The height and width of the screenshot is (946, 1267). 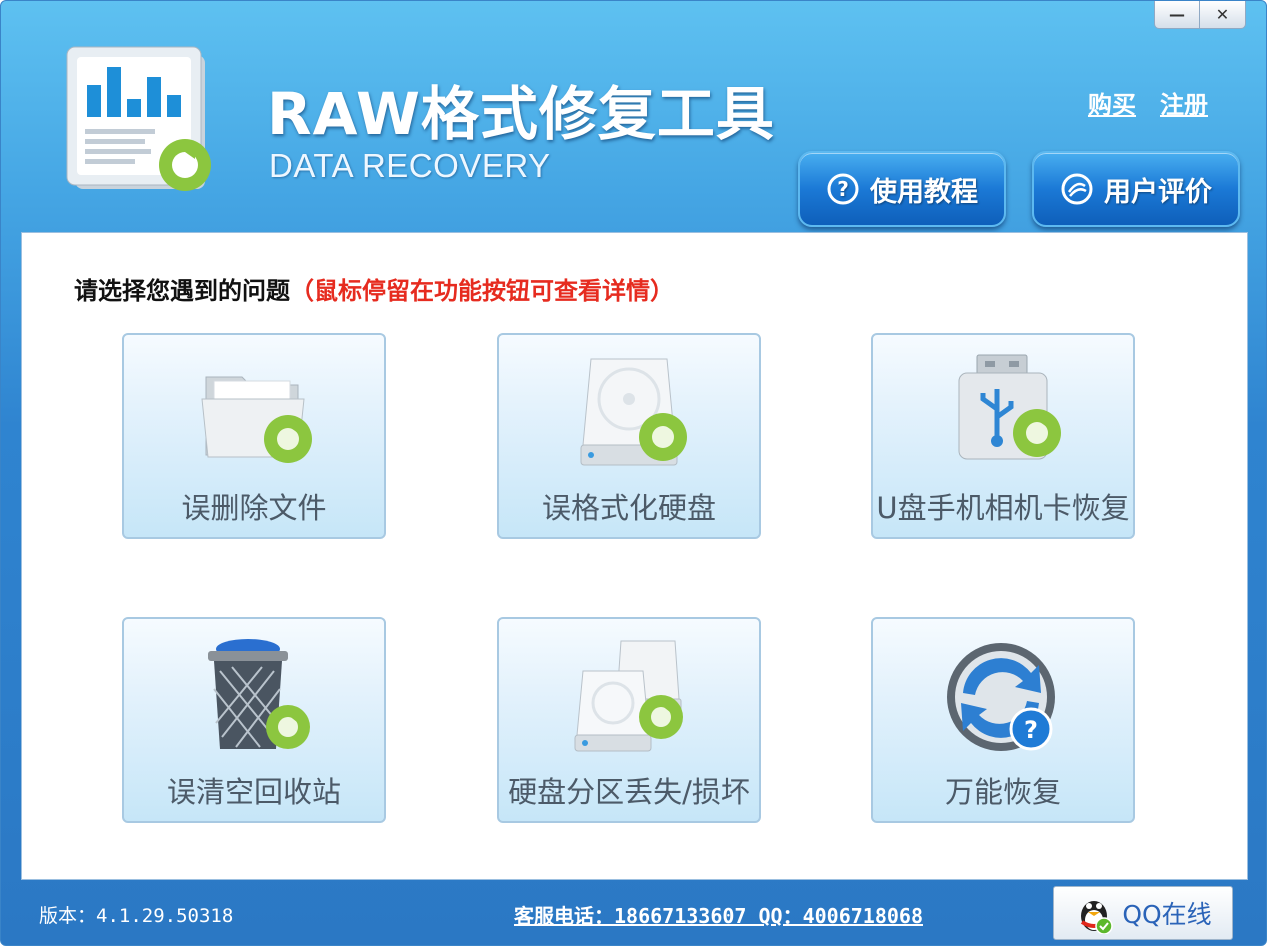 I want to click on prompt-text: 请选择您遇到的问题, so click(x=182, y=291).